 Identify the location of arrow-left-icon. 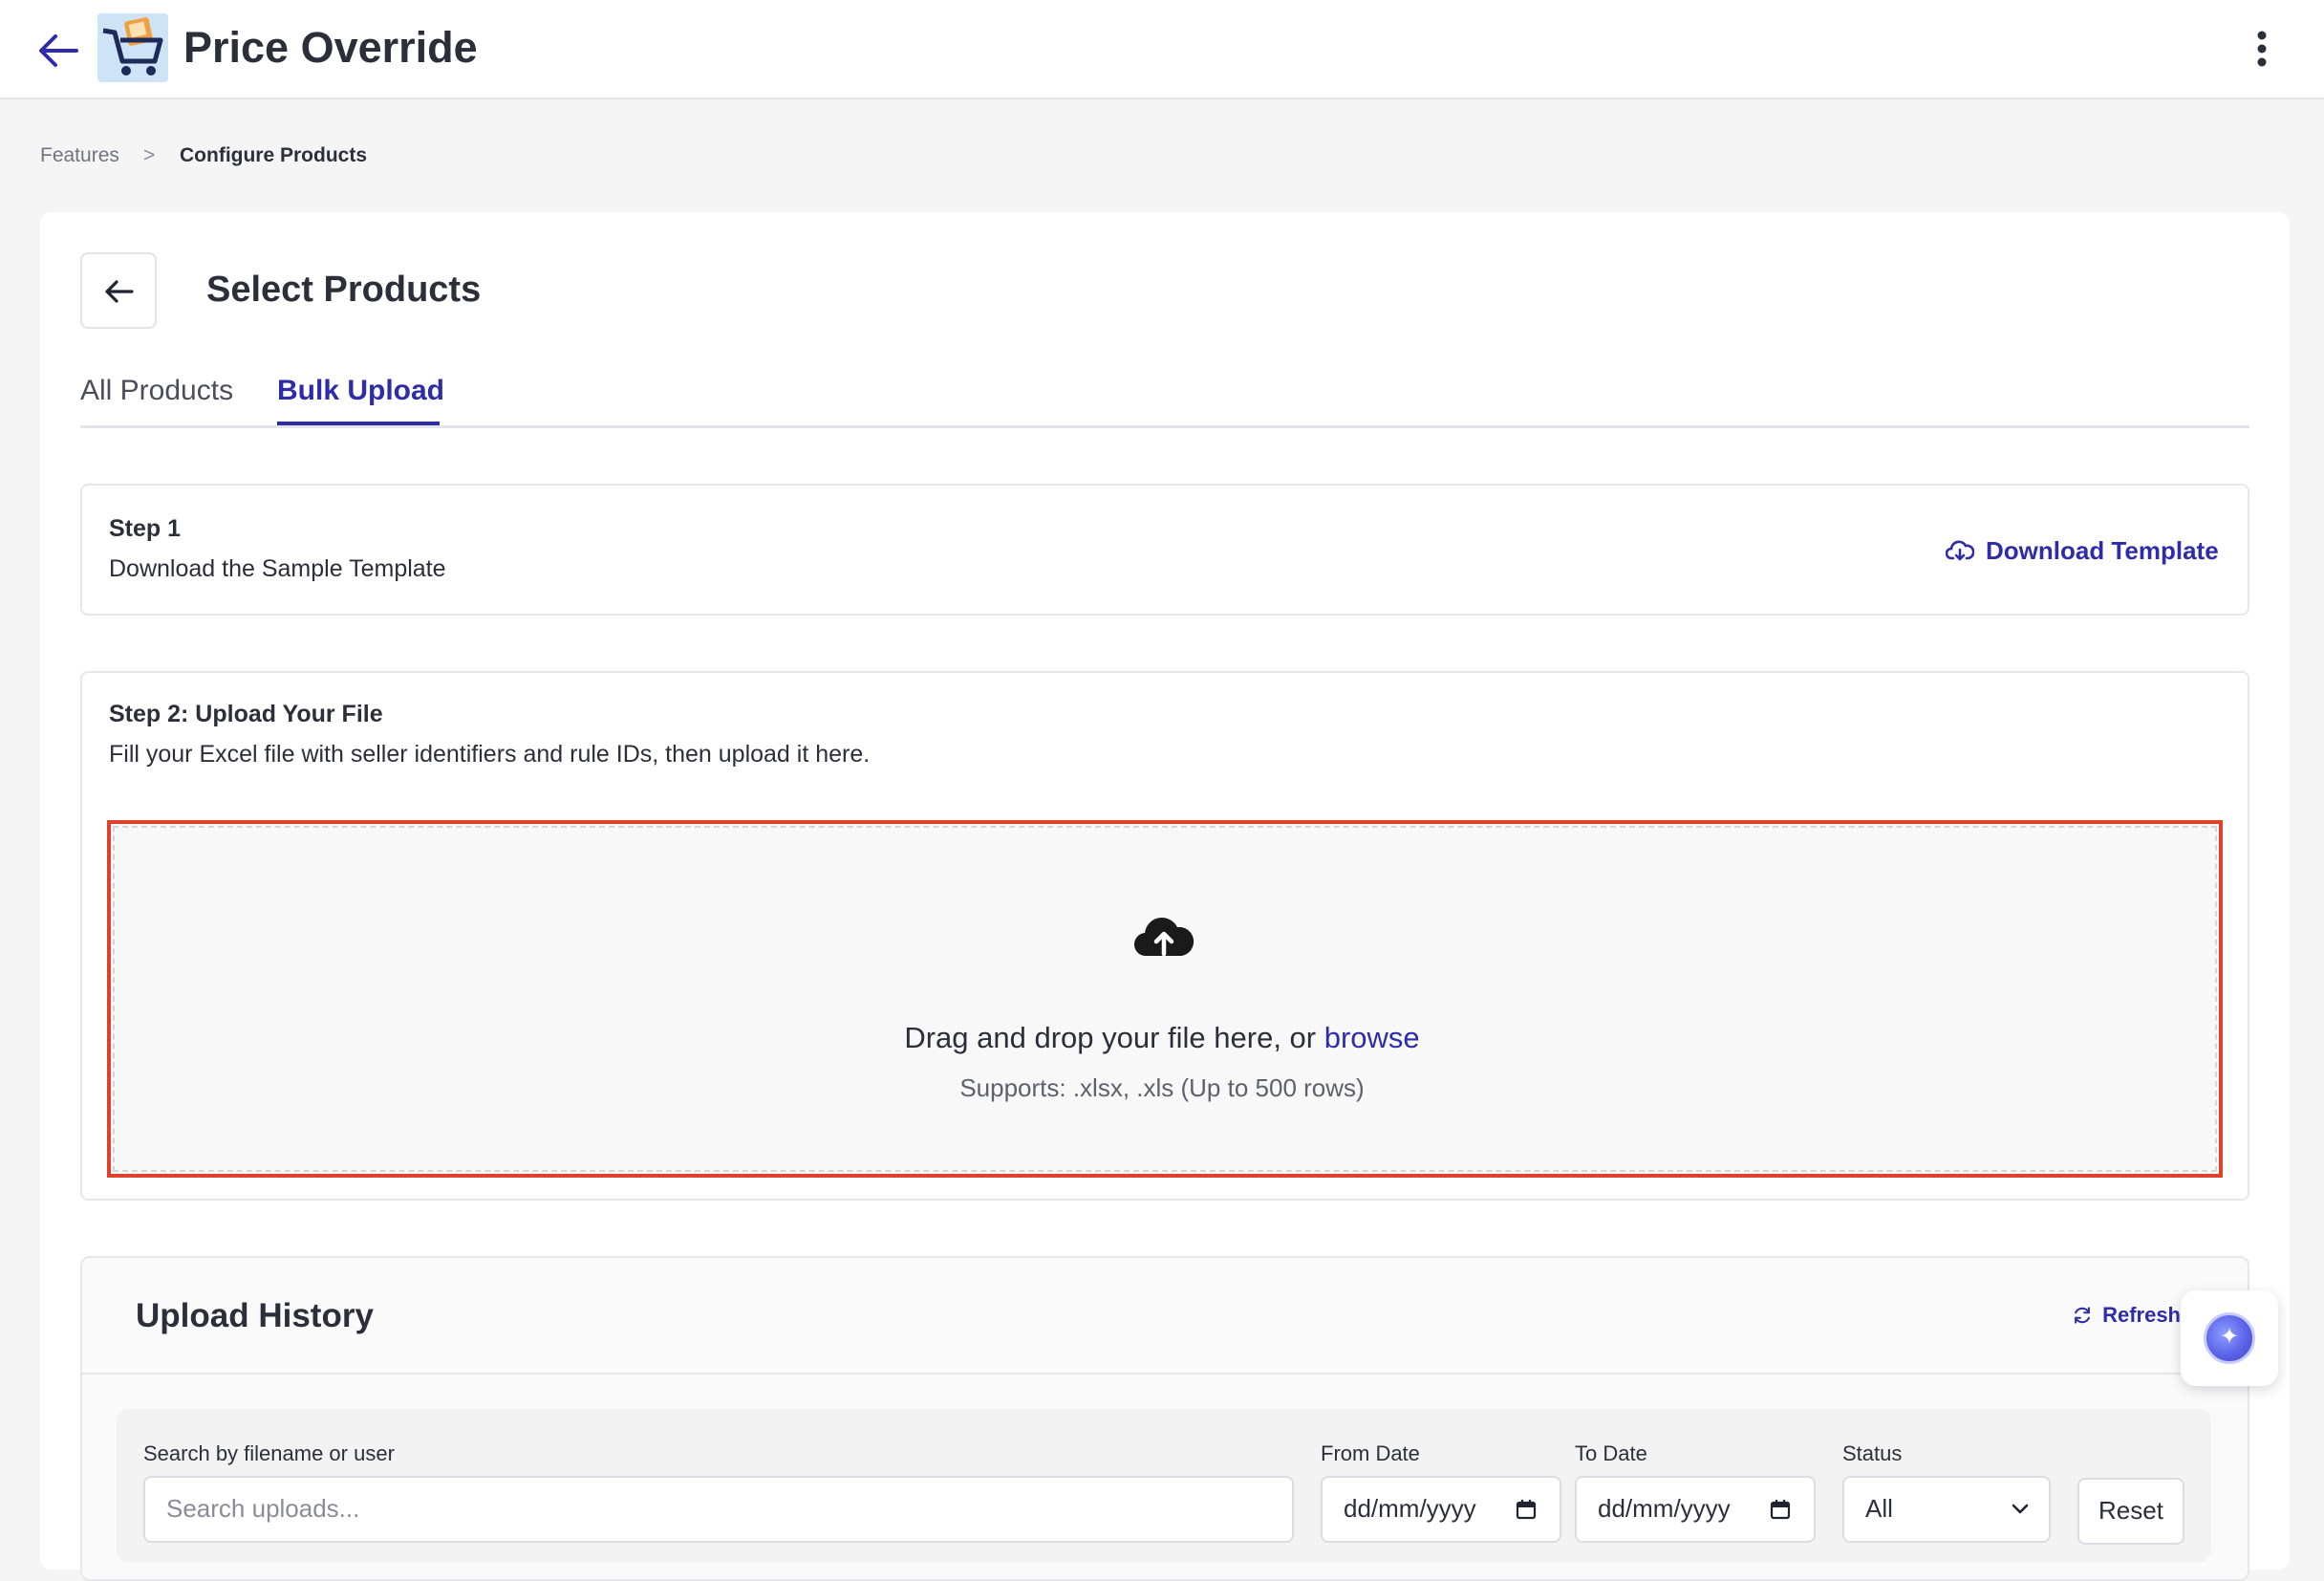
(119, 291).